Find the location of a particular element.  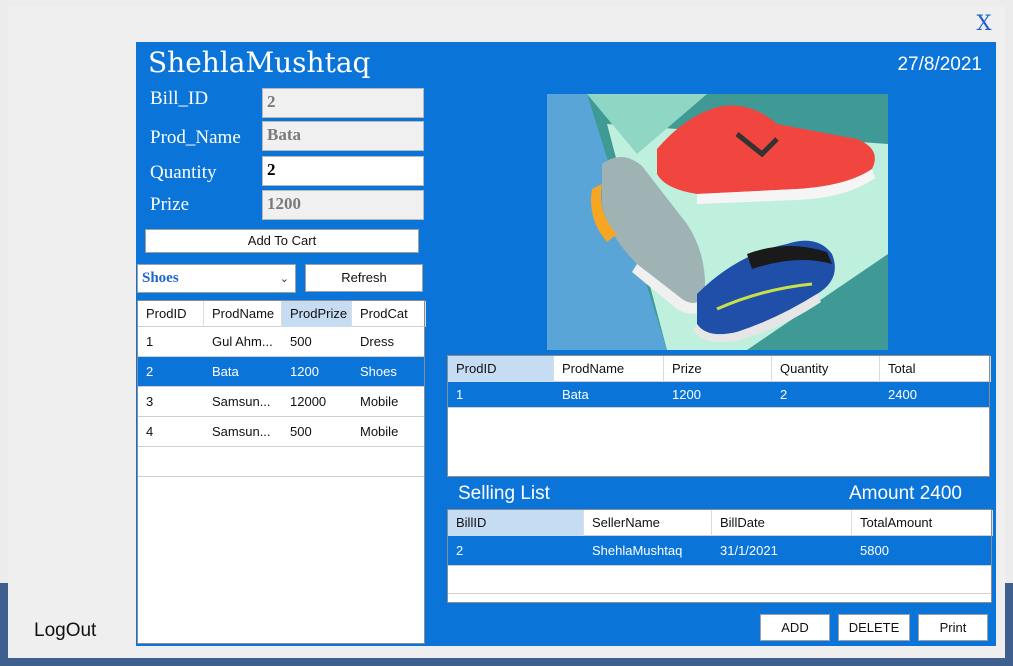

bills-grid-header: BillID SellerName BillDate TotalAmount is located at coordinates (720, 523).